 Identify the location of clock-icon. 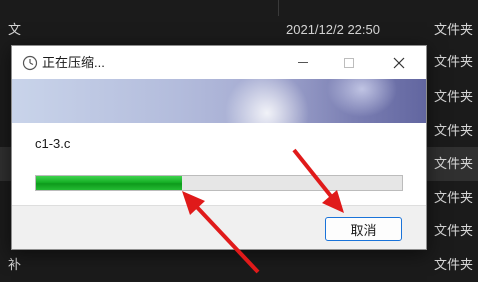
(30, 63).